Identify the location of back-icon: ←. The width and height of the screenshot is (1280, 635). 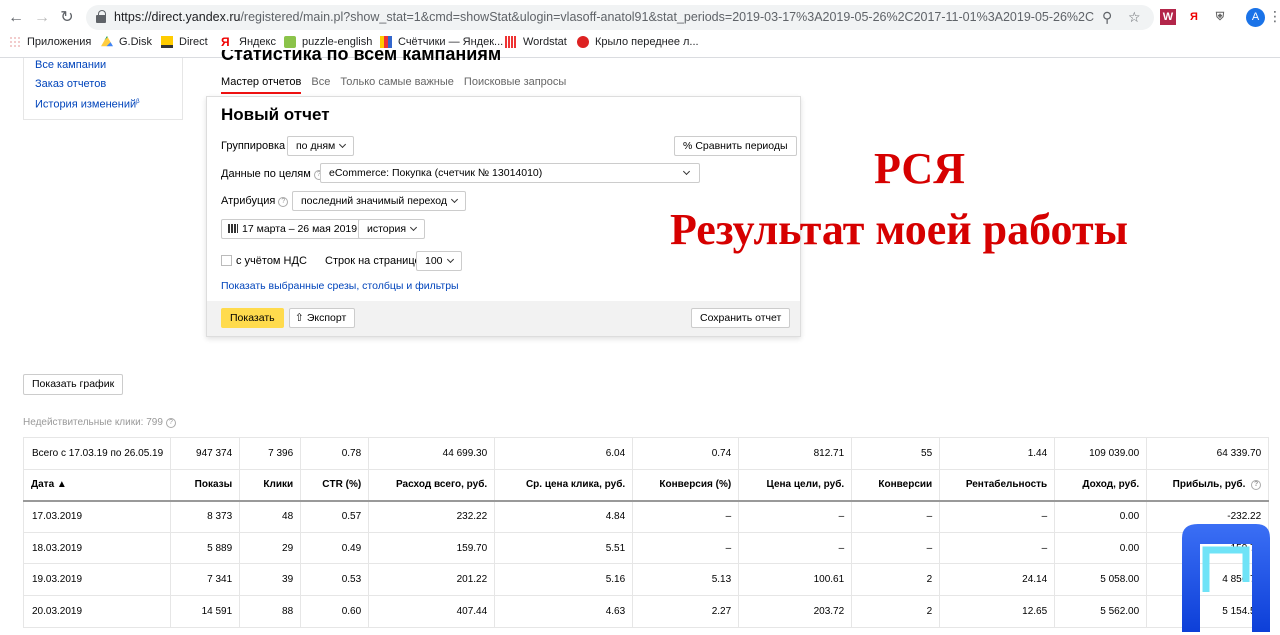
(16, 18).